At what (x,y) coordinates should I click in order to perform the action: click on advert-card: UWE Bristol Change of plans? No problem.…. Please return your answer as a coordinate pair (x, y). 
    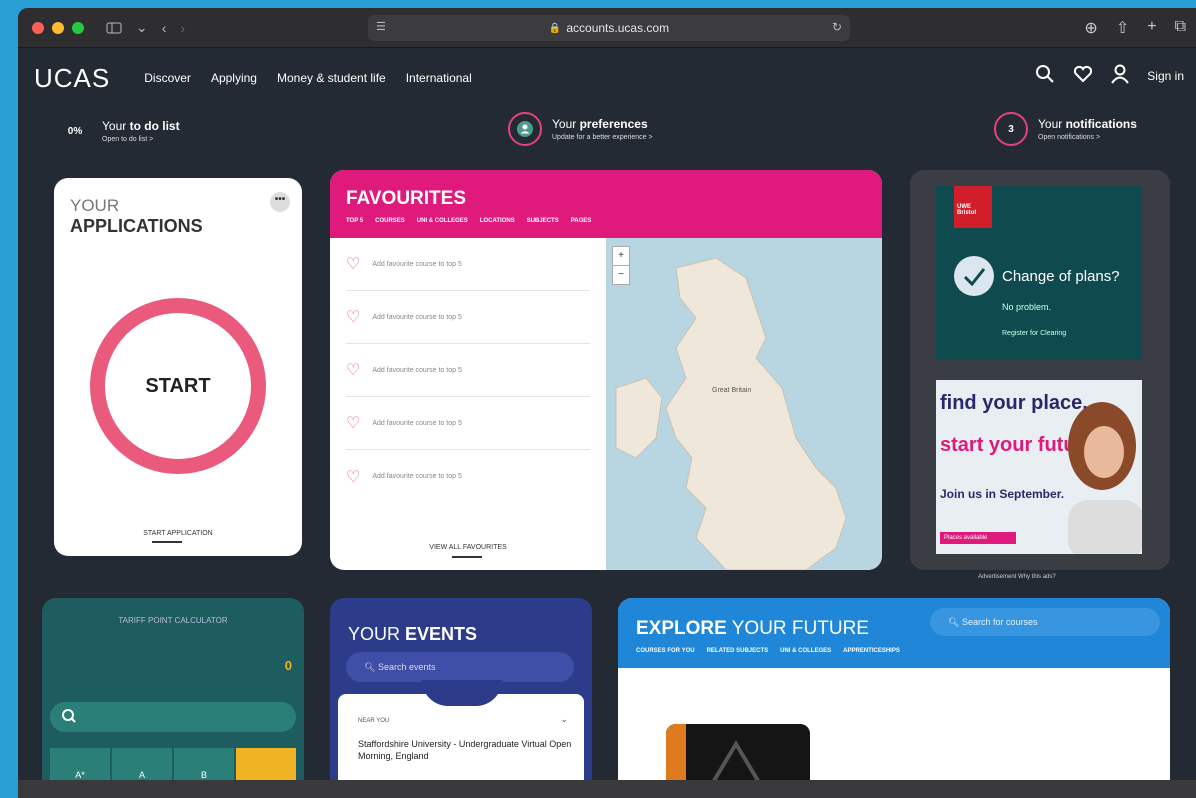
    Looking at the image, I should click on (1040, 370).